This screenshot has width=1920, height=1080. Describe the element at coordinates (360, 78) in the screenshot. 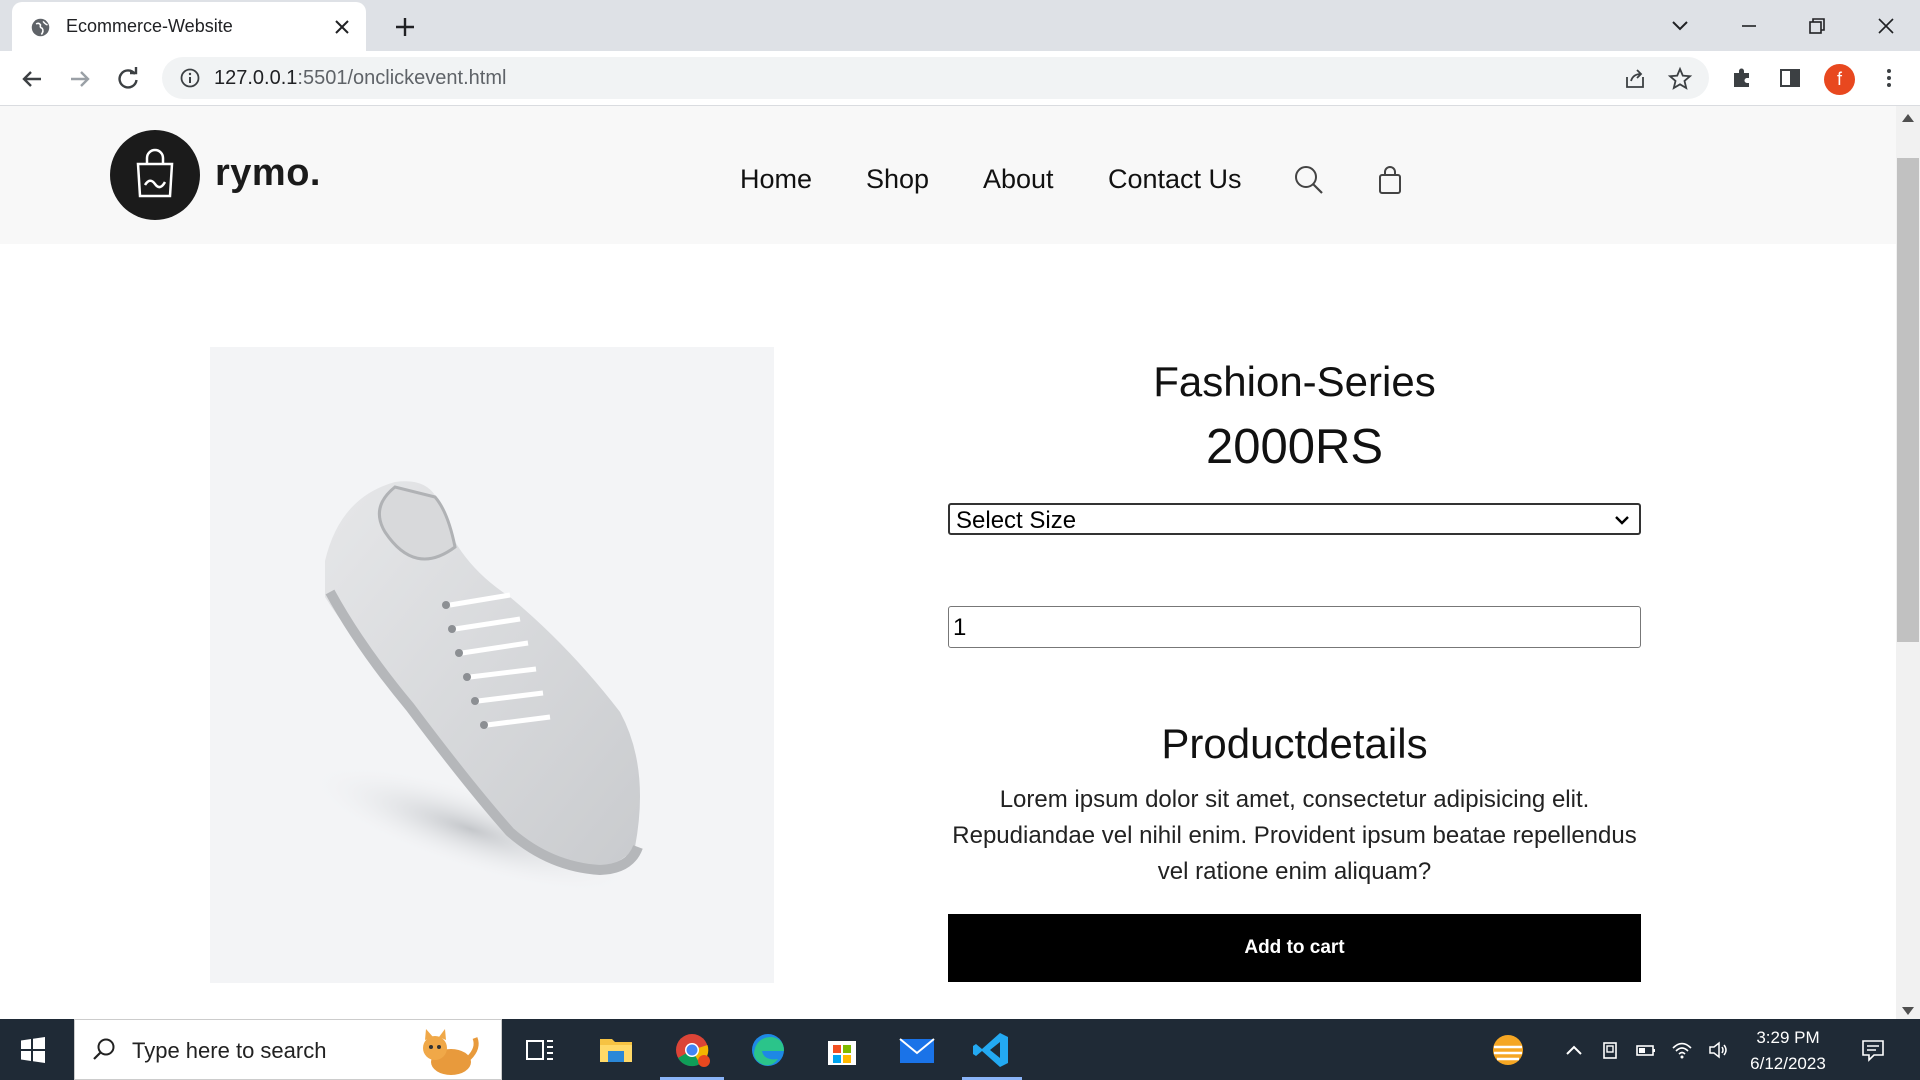

I see `url-text: 127.0.0.1:5501/onclickevent.html` at that location.